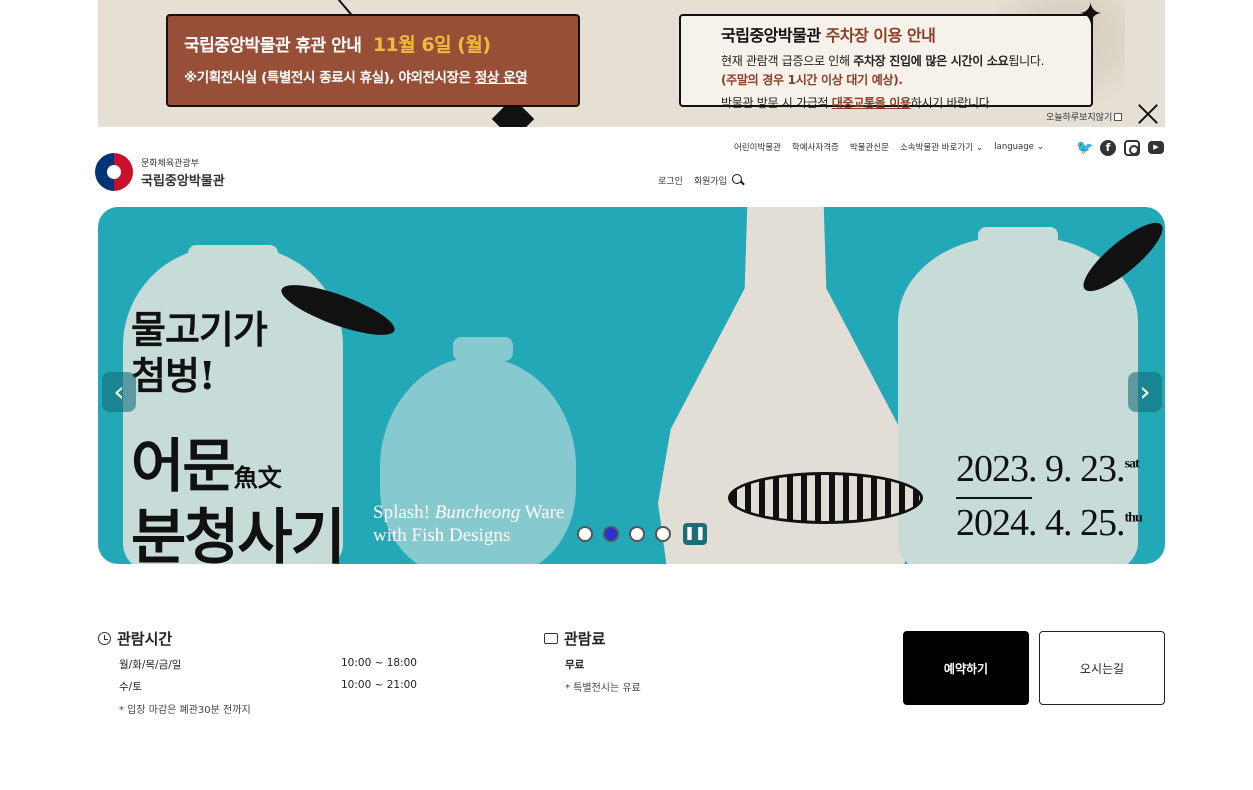 This screenshot has height=790, width=1253. What do you see at coordinates (611, 534) in the screenshot?
I see `slide-dot-active` at bounding box center [611, 534].